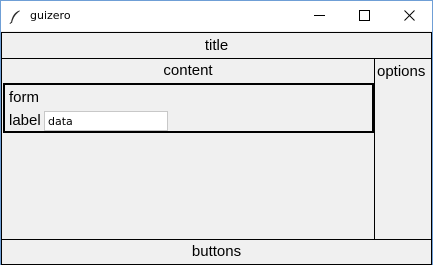  What do you see at coordinates (25, 120) in the screenshot?
I see `field-label: label` at bounding box center [25, 120].